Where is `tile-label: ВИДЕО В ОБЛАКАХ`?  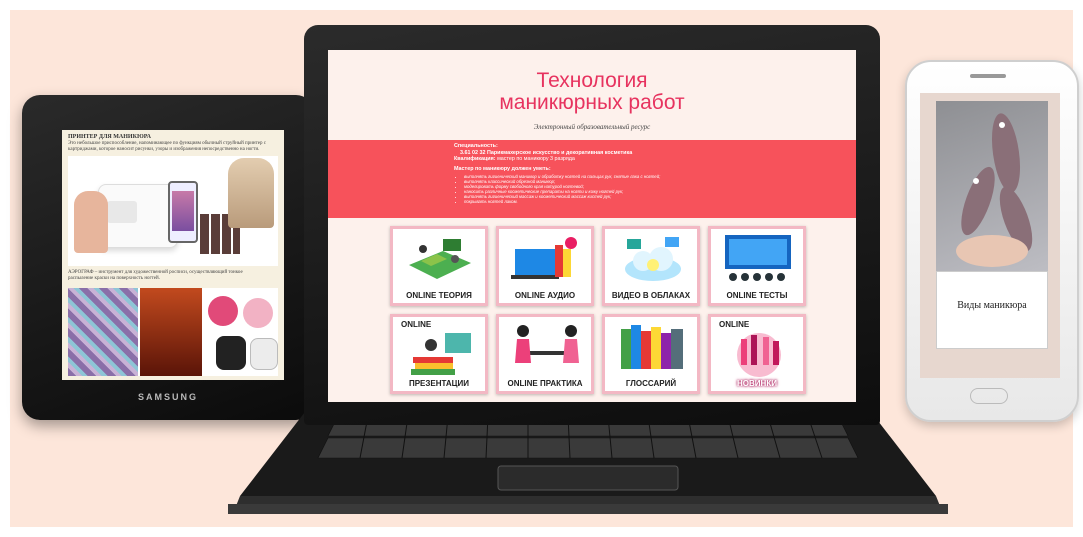 tile-label: ВИДЕО В ОБЛАКАХ is located at coordinates (651, 295).